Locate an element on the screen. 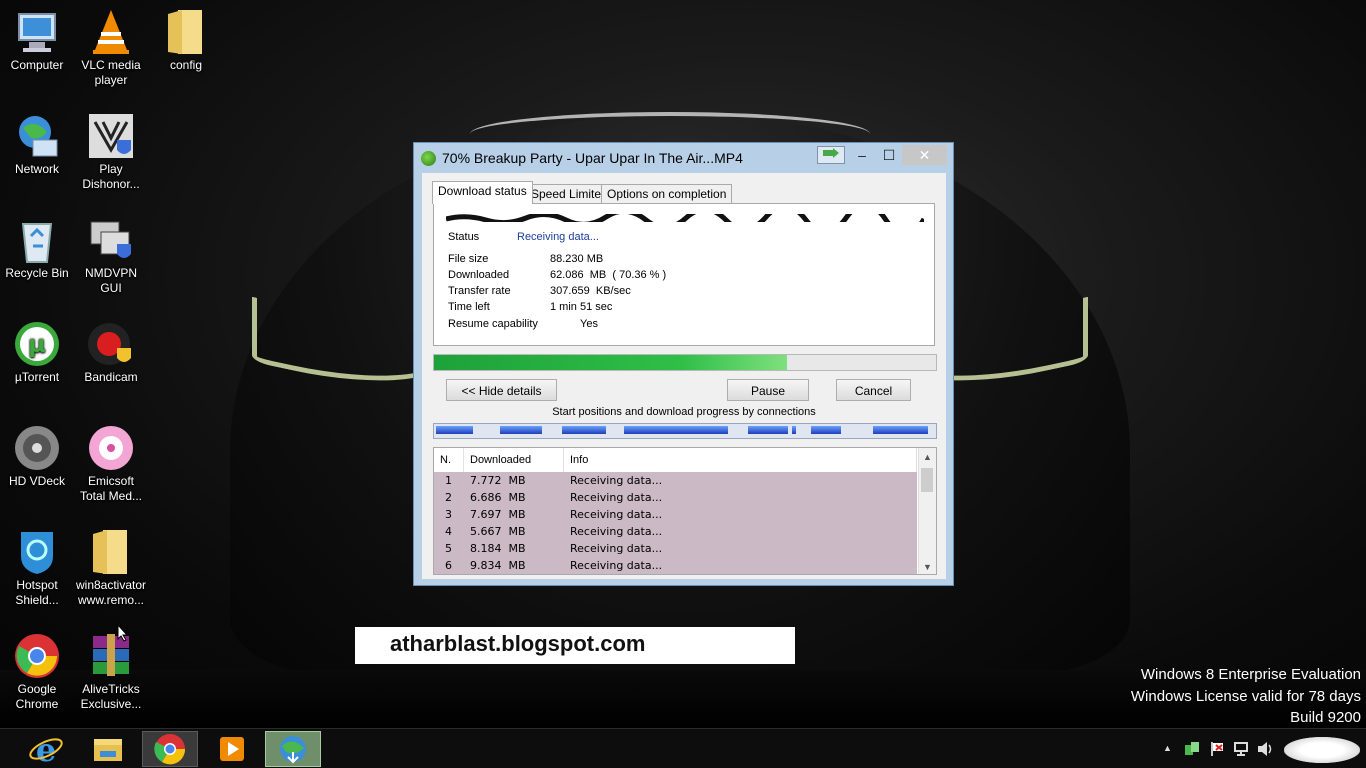  taskbar-file-explorer is located at coordinates (108, 749).